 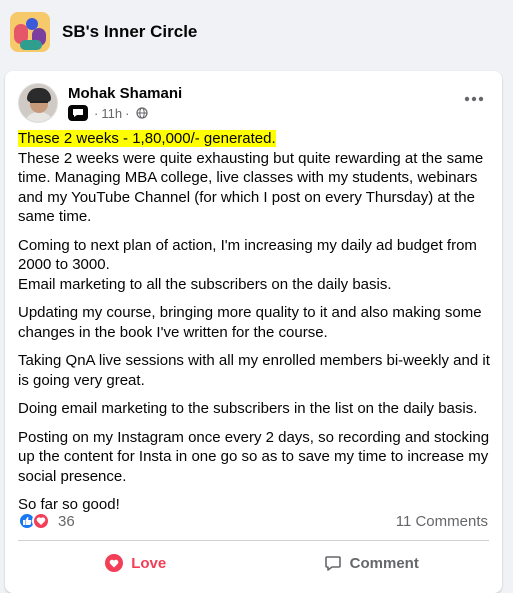 I want to click on post-actions: Love Comment, so click(x=253, y=563).